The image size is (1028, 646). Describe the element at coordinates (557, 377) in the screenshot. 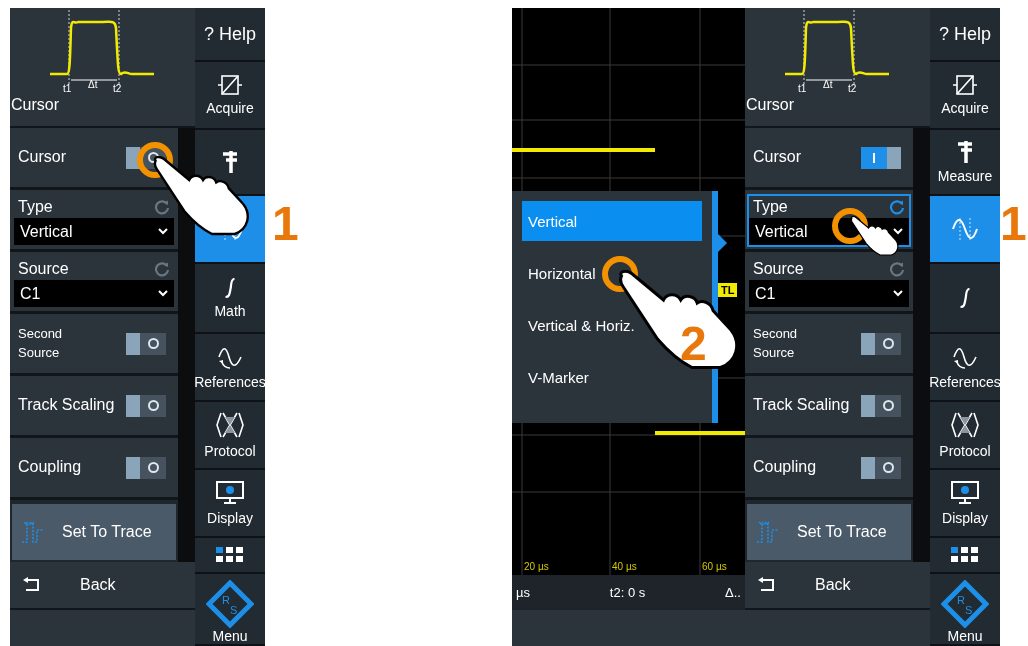

I see `menu-option: V-Marker` at that location.